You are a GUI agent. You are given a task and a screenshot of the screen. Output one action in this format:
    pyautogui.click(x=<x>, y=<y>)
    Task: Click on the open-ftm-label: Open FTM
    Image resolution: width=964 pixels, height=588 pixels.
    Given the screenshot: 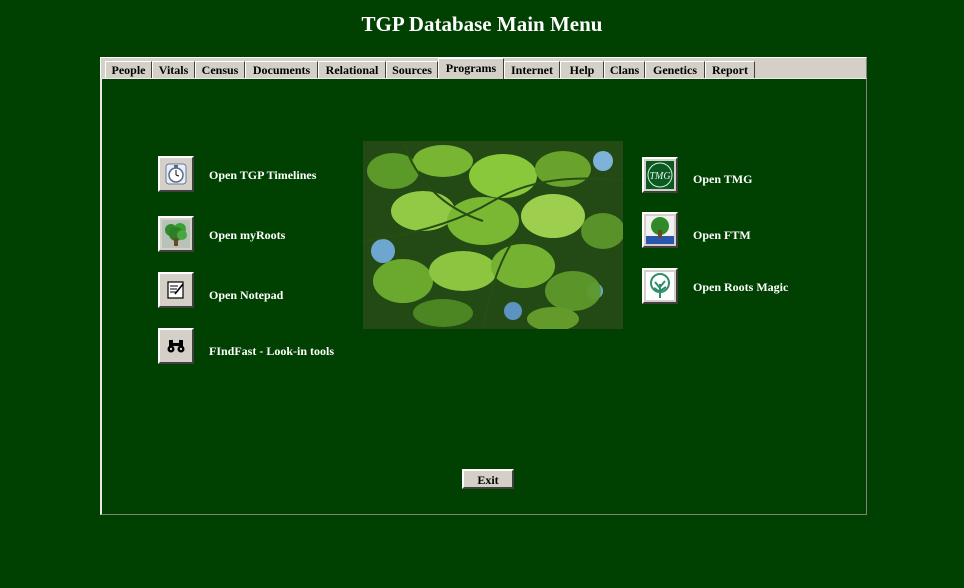 What is the action you would take?
    pyautogui.click(x=722, y=235)
    